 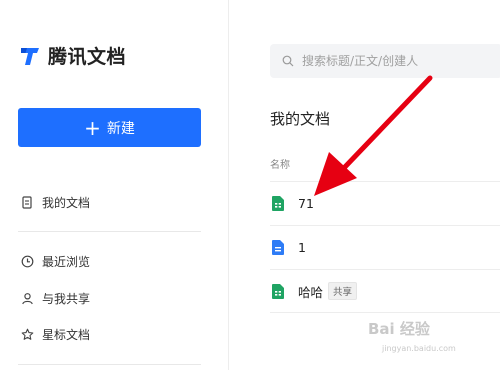 I want to click on sidebar-item-starred: 星标文档, so click(x=55, y=334).